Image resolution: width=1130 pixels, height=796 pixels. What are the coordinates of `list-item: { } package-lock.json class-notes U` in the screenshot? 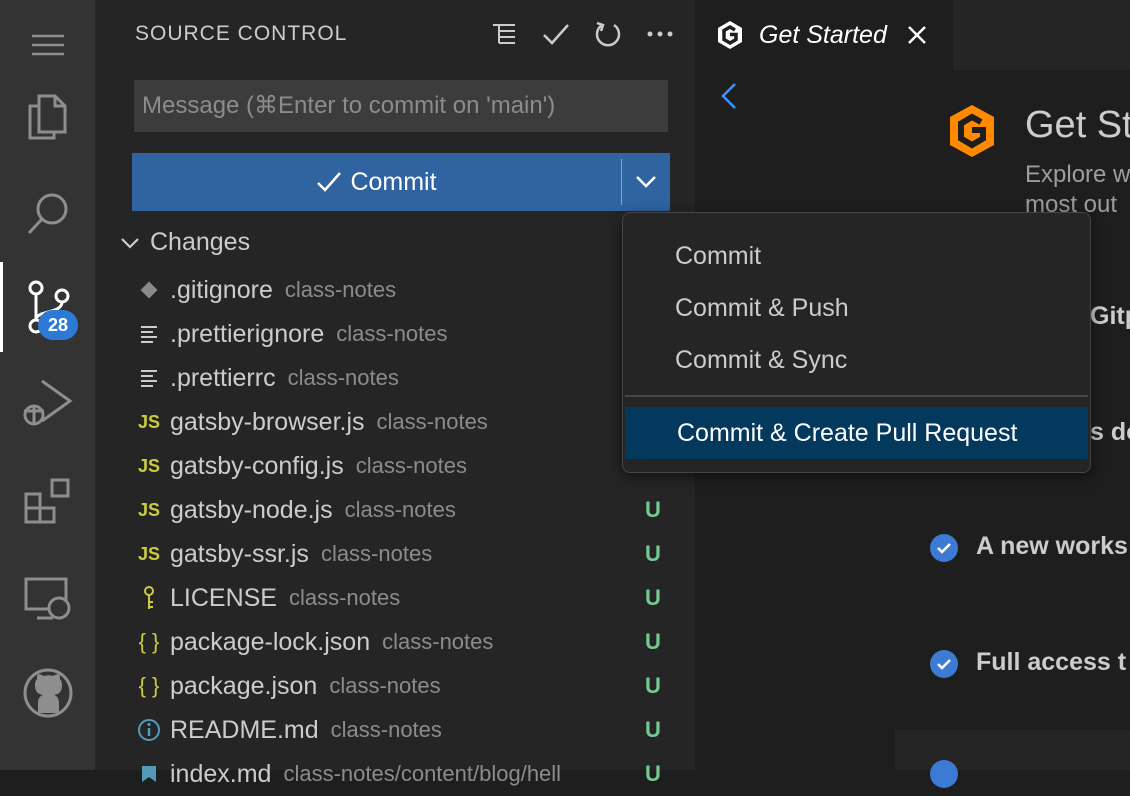 It's located at (395, 642).